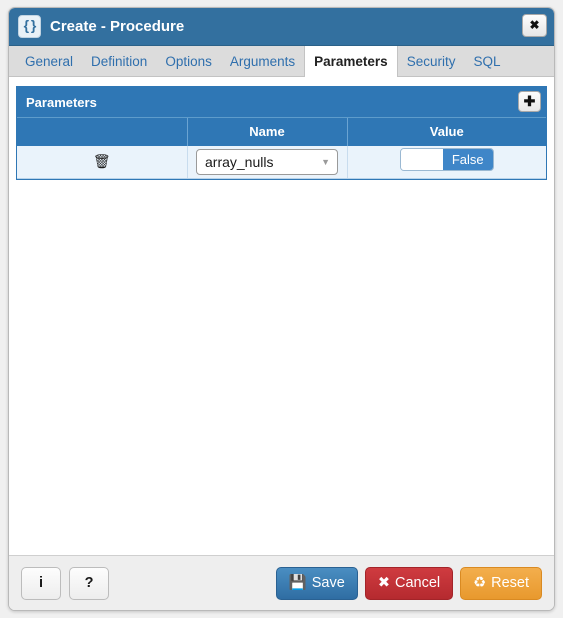  Describe the element at coordinates (328, 583) in the screenshot. I see `save-button-label: Save` at that location.